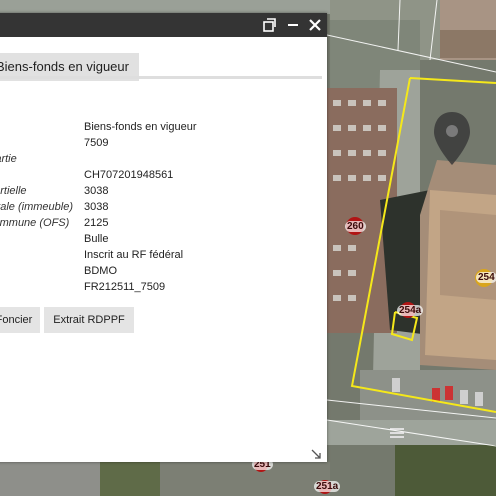  Describe the element at coordinates (316, 452) in the screenshot. I see `resize-handle-icon` at that location.